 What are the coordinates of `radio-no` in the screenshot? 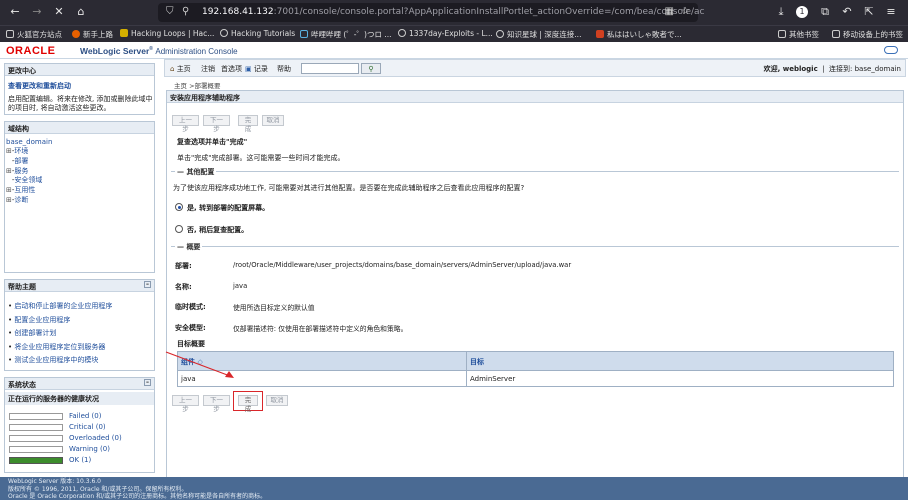 It's located at (179, 229).